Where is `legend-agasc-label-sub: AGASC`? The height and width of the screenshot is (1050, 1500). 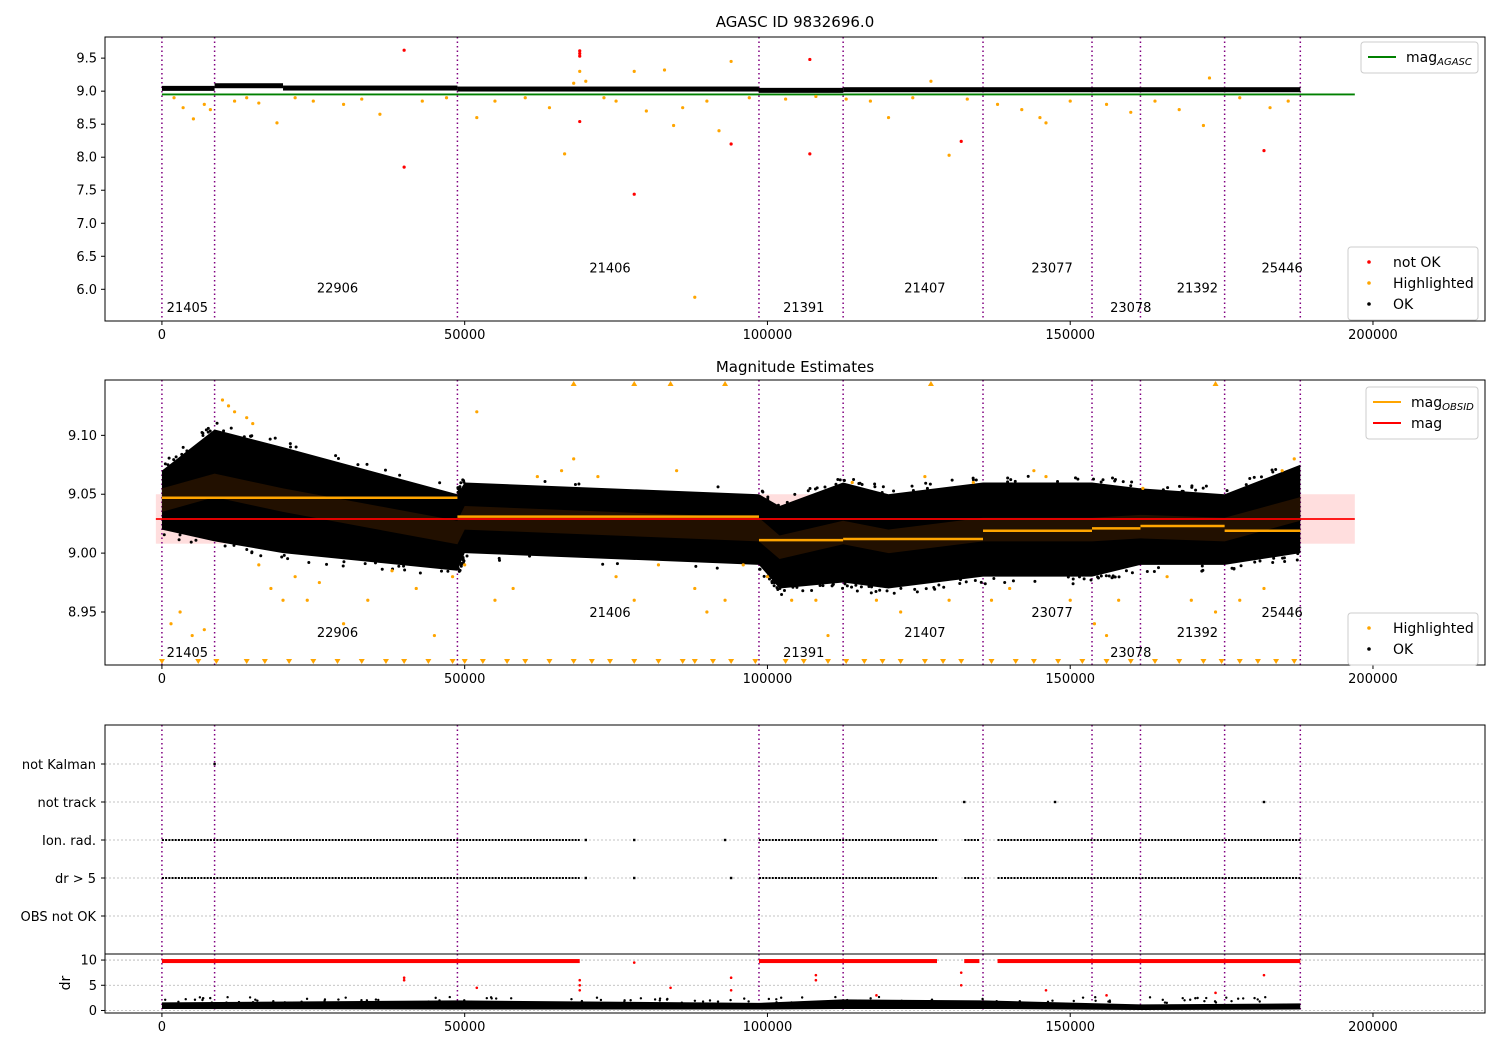
legend-agasc-label-sub: AGASC is located at coordinates (1454, 62).